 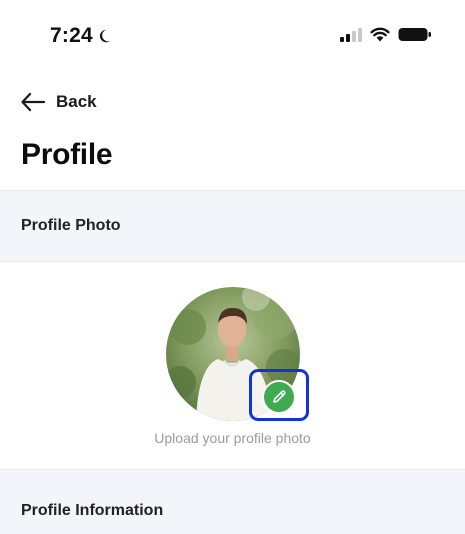 What do you see at coordinates (67, 154) in the screenshot?
I see `page-title: Profile` at bounding box center [67, 154].